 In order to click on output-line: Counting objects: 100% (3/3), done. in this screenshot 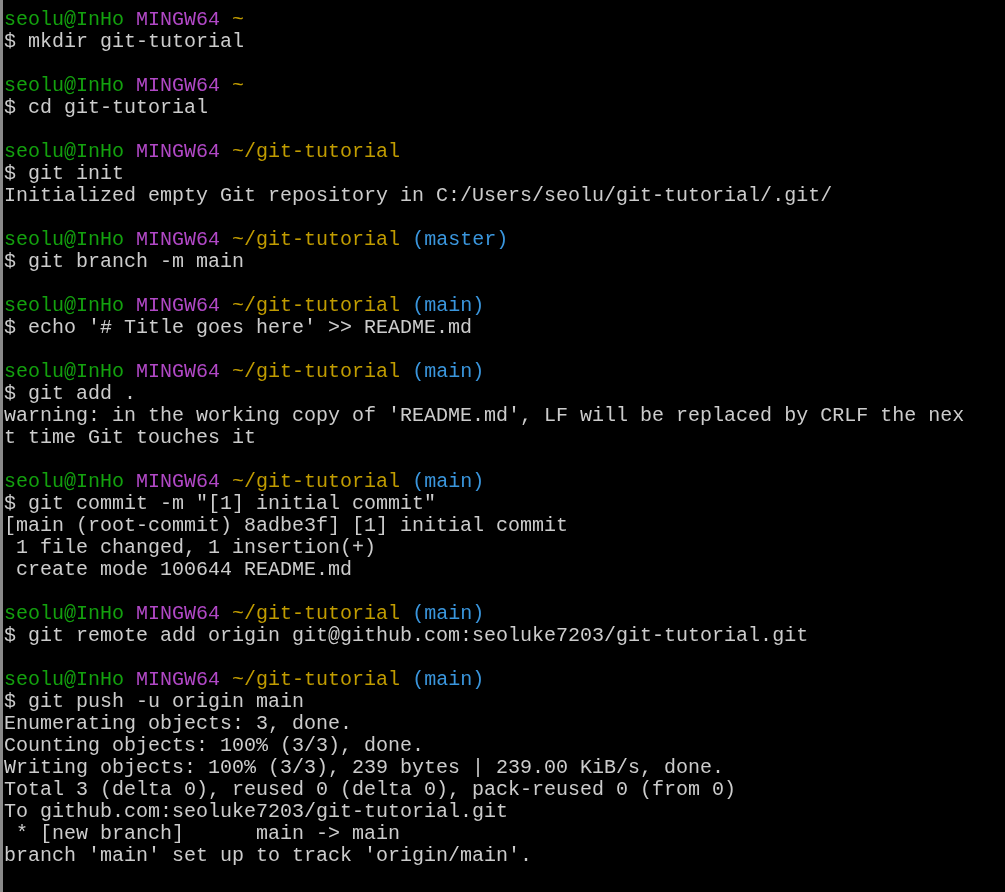, I will do `click(214, 745)`.